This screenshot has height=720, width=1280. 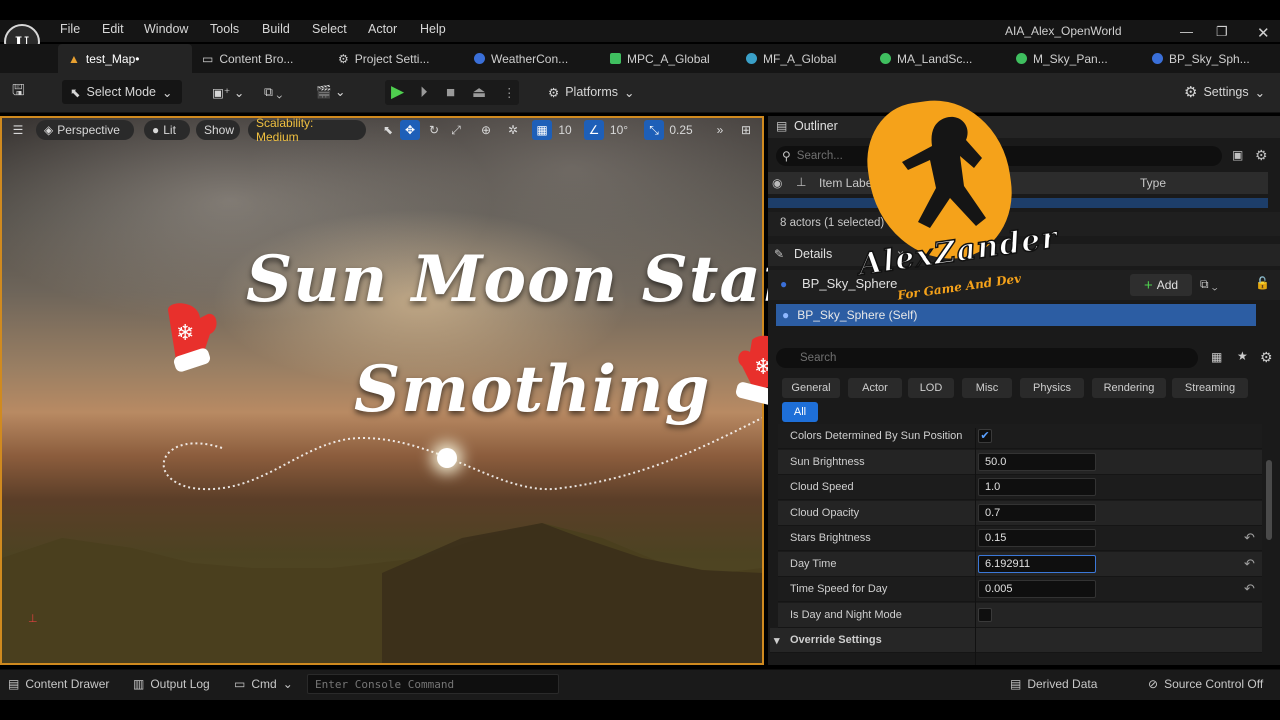 What do you see at coordinates (931, 388) in the screenshot?
I see `category-lod: LOD` at bounding box center [931, 388].